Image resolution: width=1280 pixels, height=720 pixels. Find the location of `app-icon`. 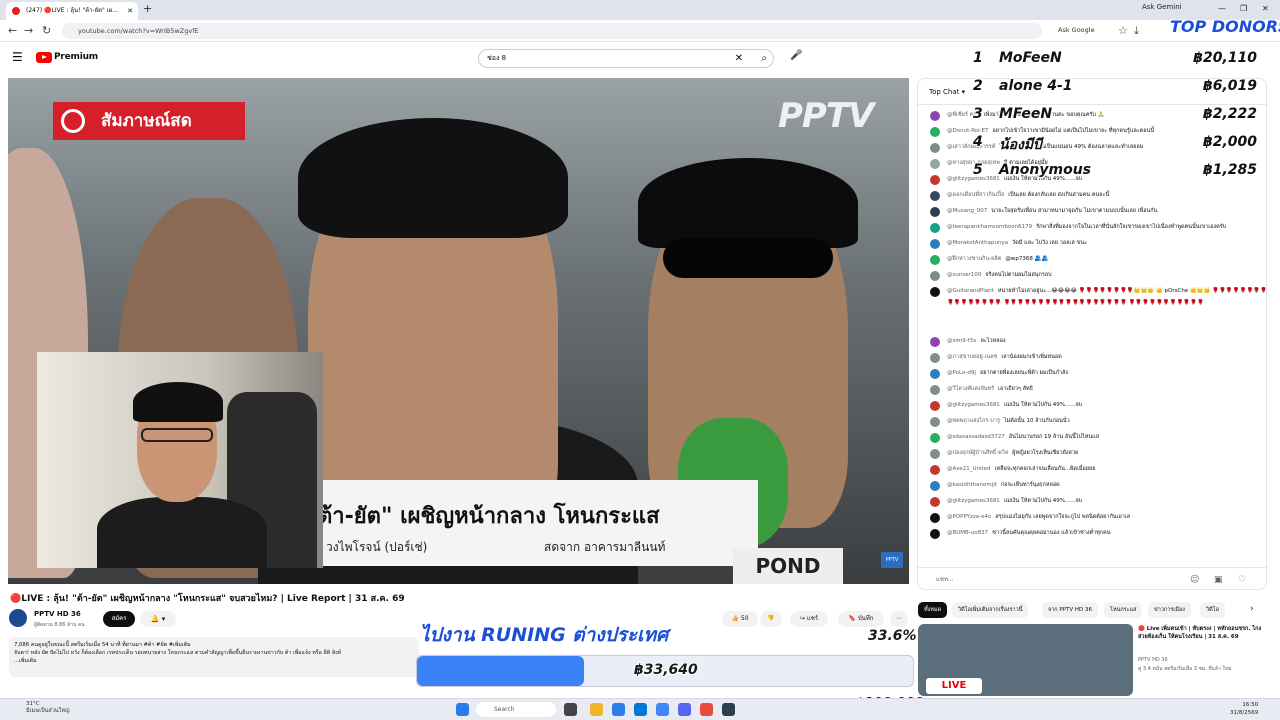

app-icon is located at coordinates (706, 709).